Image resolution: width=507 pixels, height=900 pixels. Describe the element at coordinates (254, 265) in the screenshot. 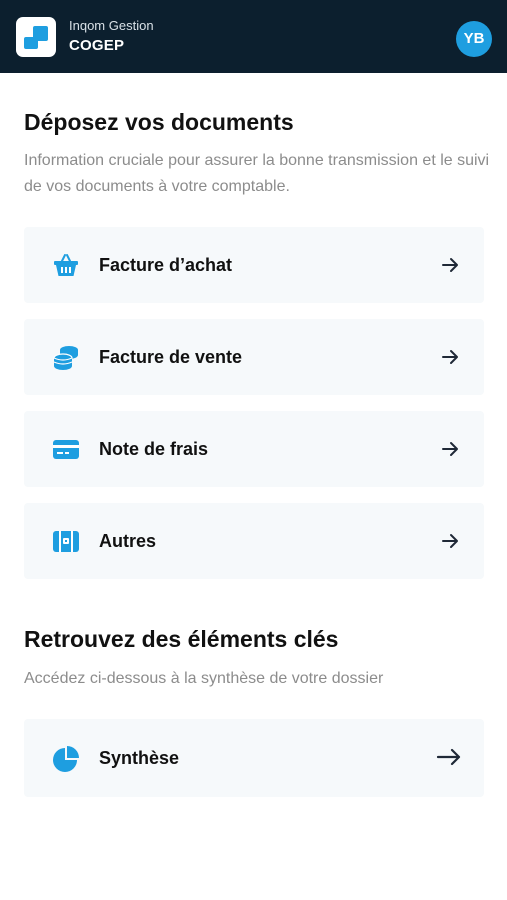

I see `purchase-invoice-card: Facture d’achat` at that location.